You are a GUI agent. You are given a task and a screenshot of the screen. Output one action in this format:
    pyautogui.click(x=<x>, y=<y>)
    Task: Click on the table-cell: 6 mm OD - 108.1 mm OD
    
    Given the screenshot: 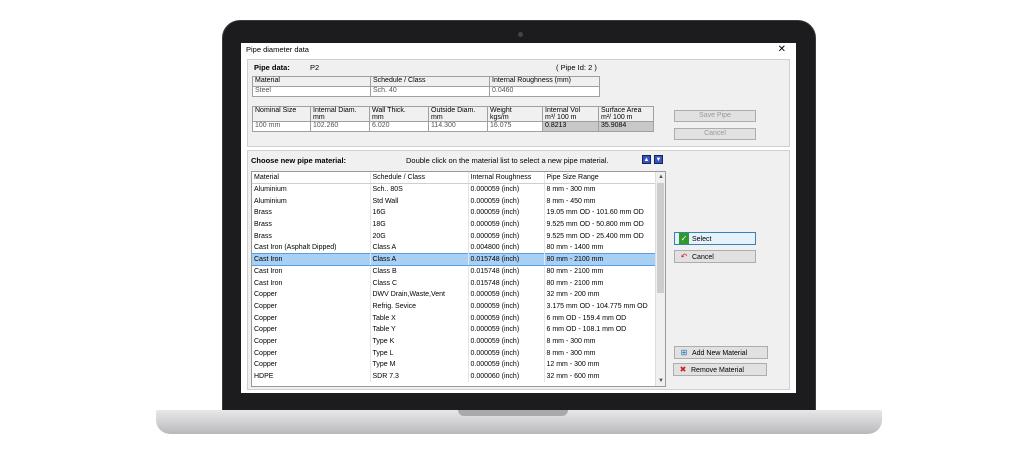 What is the action you would take?
    pyautogui.click(x=600, y=329)
    